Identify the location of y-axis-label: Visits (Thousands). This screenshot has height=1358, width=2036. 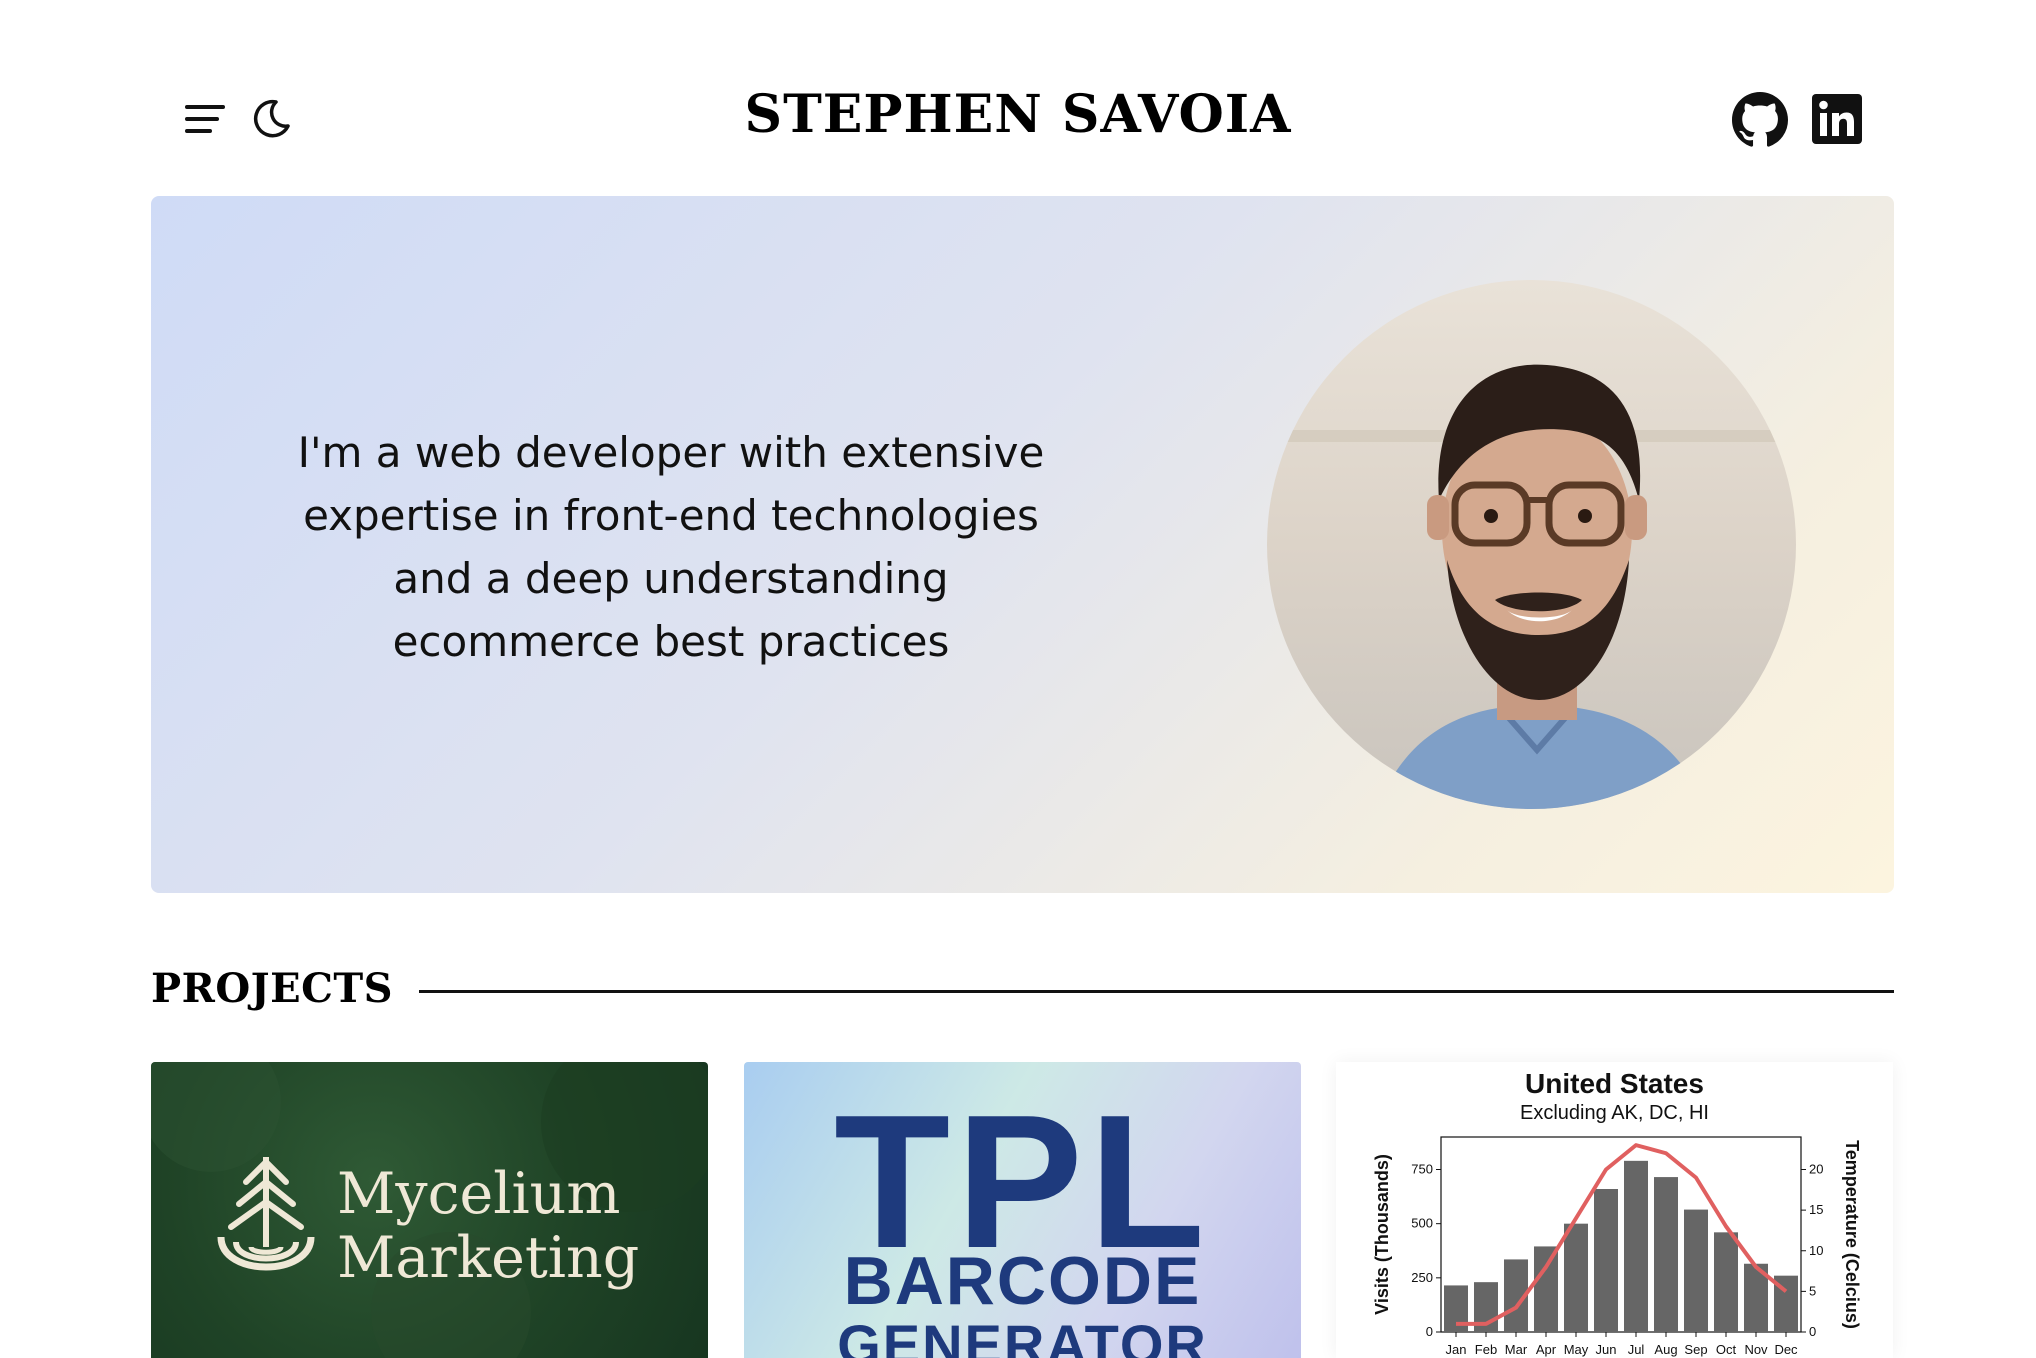
(1382, 1234).